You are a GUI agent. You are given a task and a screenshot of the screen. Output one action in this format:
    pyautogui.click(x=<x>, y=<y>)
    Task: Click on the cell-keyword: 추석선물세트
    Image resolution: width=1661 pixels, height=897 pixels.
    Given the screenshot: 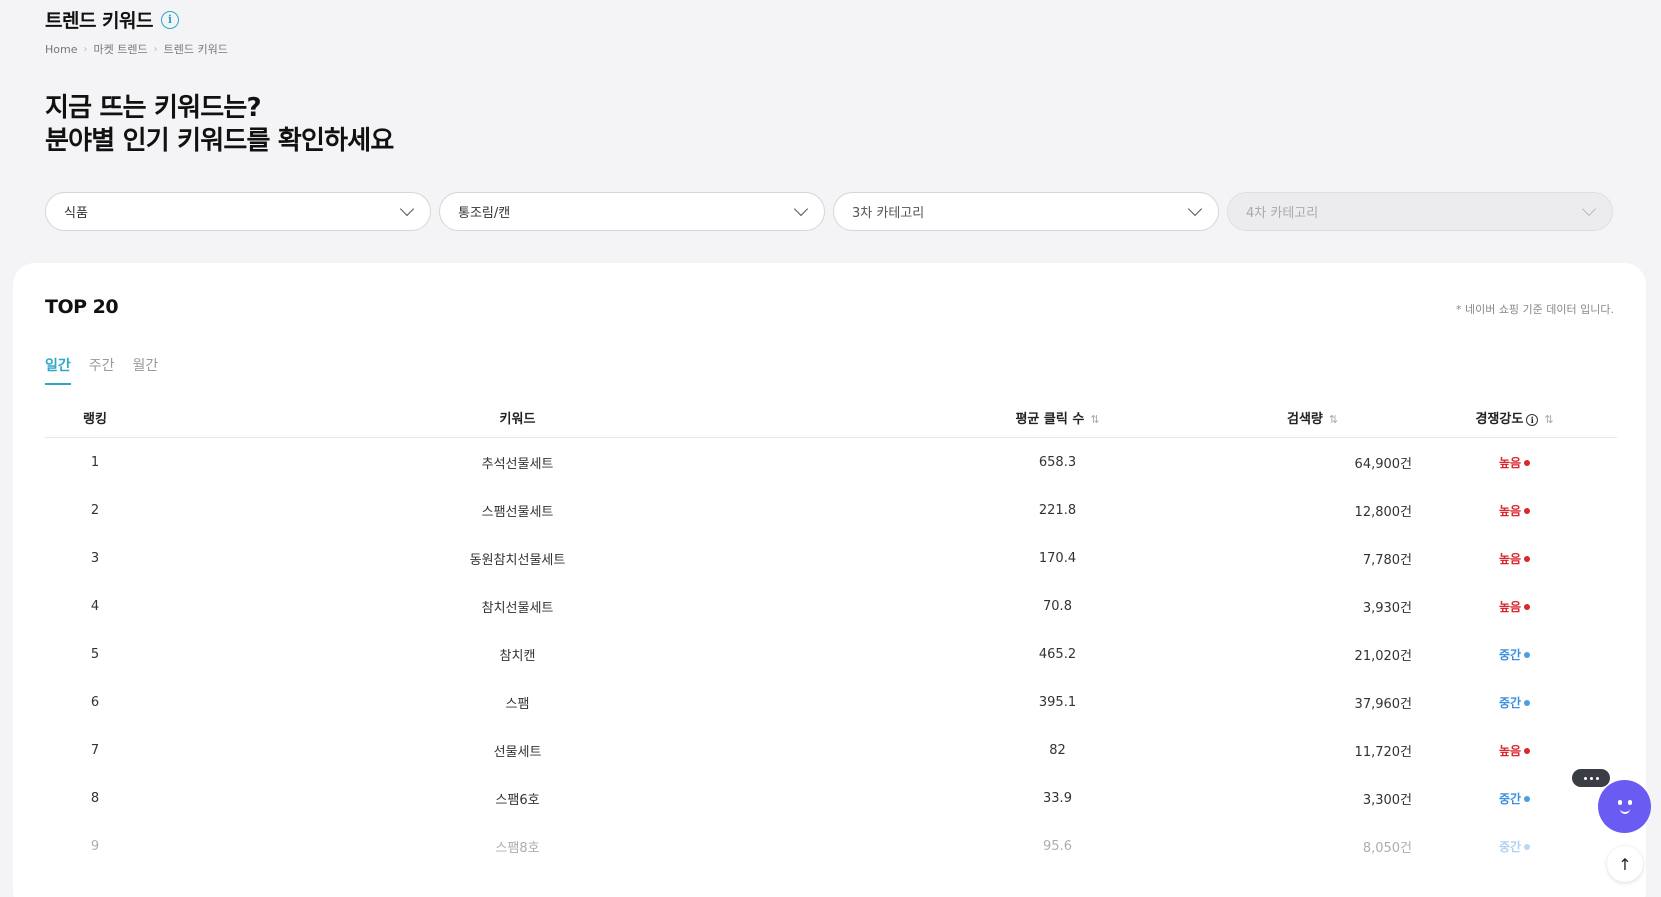 What is the action you would take?
    pyautogui.click(x=517, y=462)
    